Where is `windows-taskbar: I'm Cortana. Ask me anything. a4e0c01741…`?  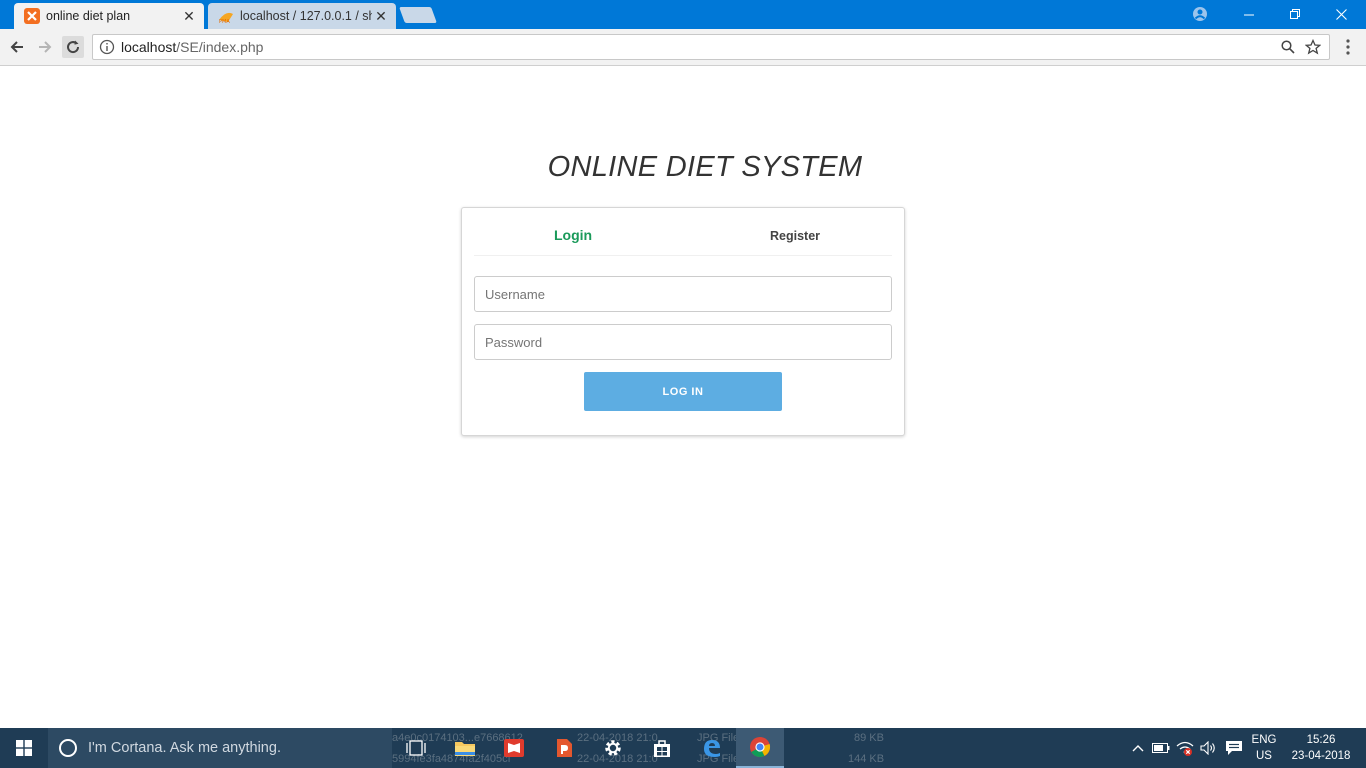 windows-taskbar: I'm Cortana. Ask me anything. a4e0c01741… is located at coordinates (683, 748).